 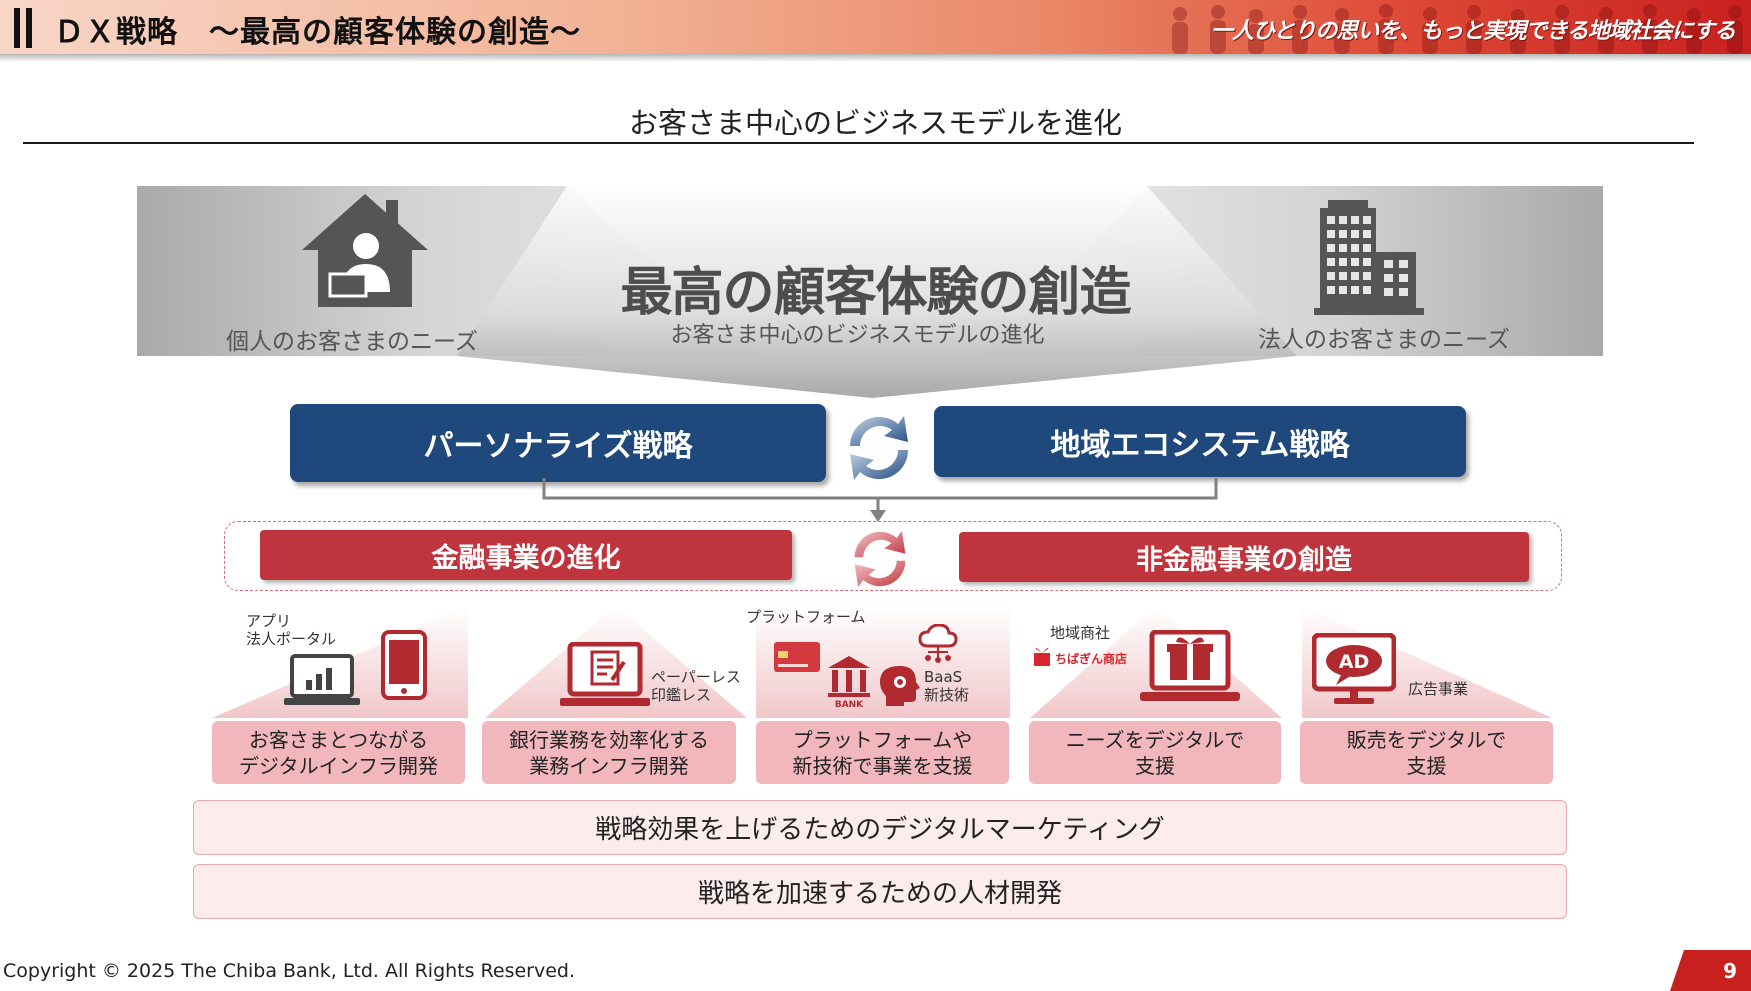 What do you see at coordinates (797, 657) in the screenshot?
I see `credit-card-icon` at bounding box center [797, 657].